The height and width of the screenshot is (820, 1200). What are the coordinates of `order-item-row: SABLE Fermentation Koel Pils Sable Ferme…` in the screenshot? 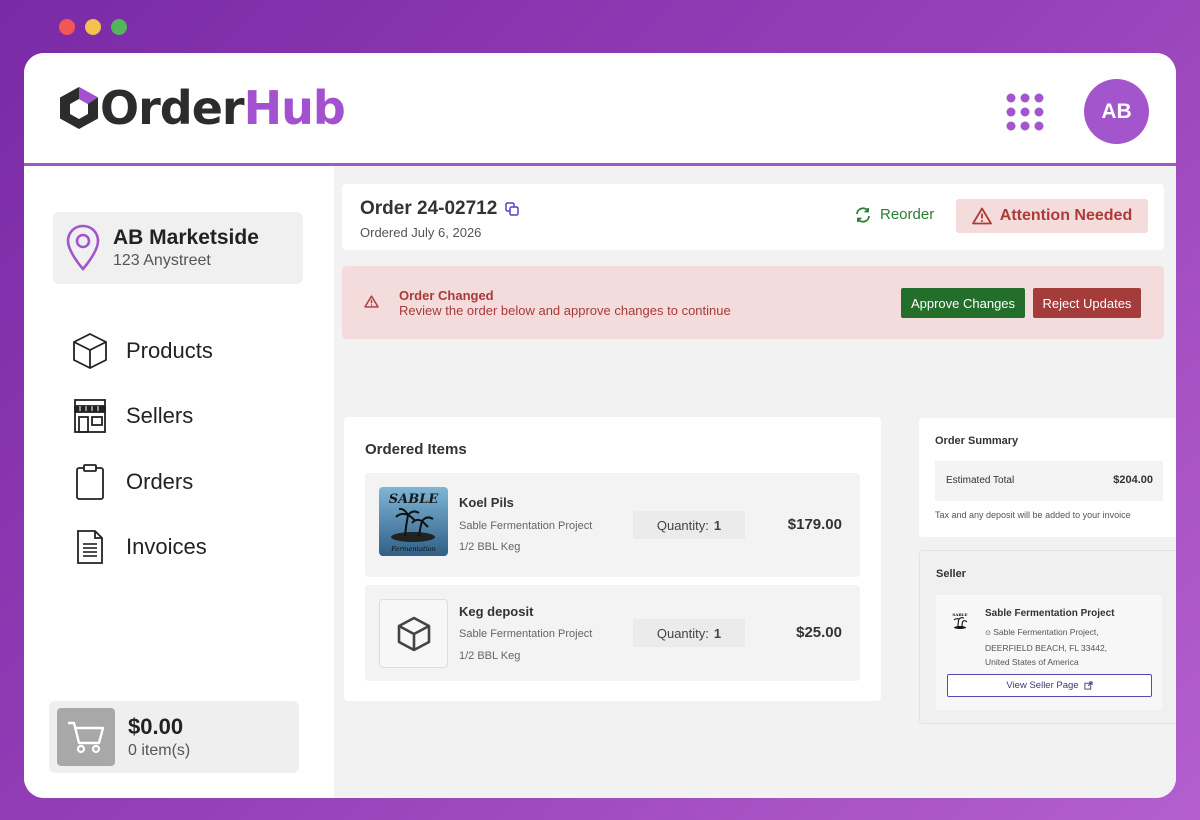 It's located at (612, 525).